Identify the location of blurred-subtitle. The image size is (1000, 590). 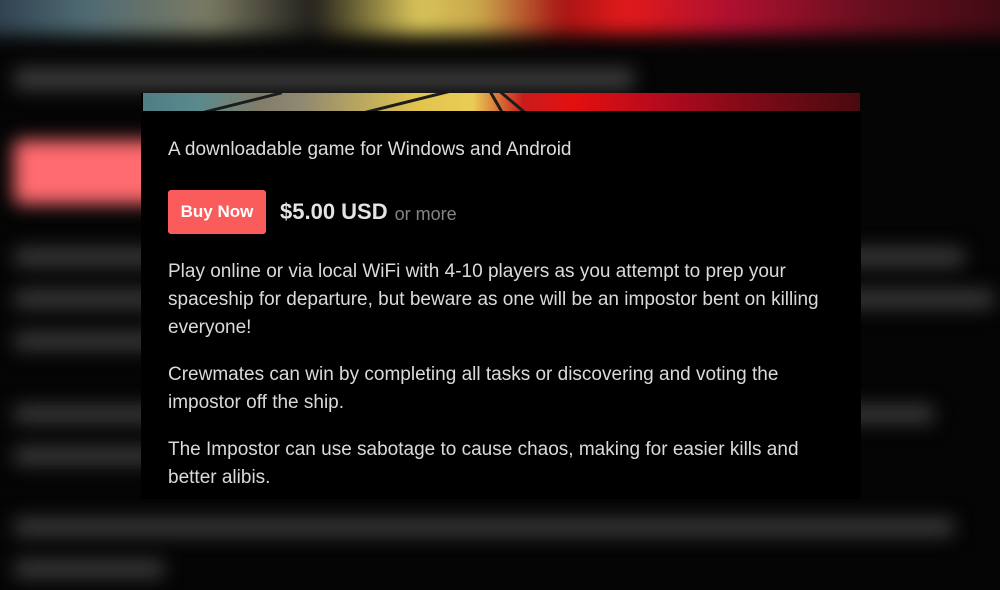
(324, 79).